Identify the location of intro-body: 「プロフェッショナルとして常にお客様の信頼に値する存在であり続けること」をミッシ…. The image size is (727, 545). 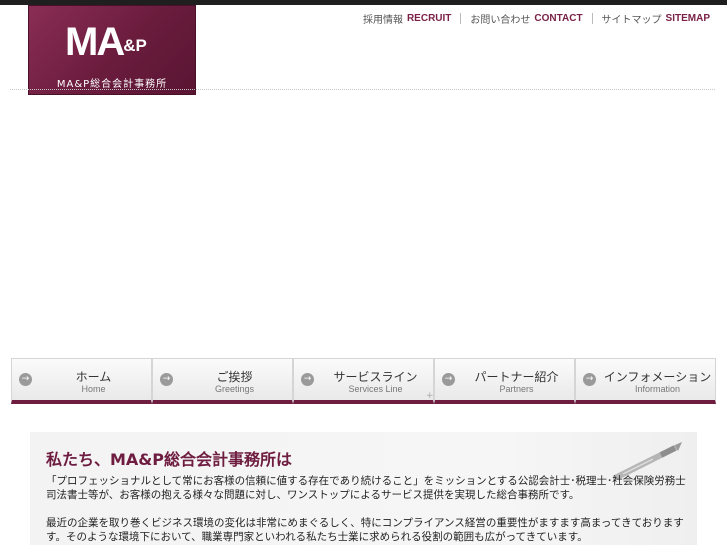
(366, 509).